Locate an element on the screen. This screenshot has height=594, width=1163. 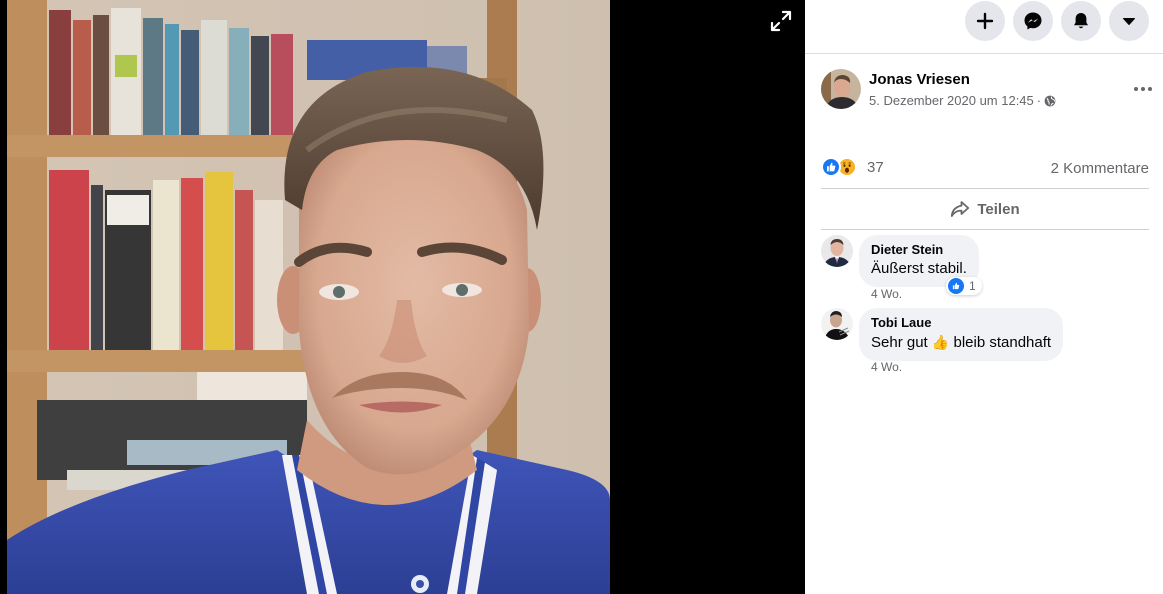
more-icon is located at coordinates (1143, 89).